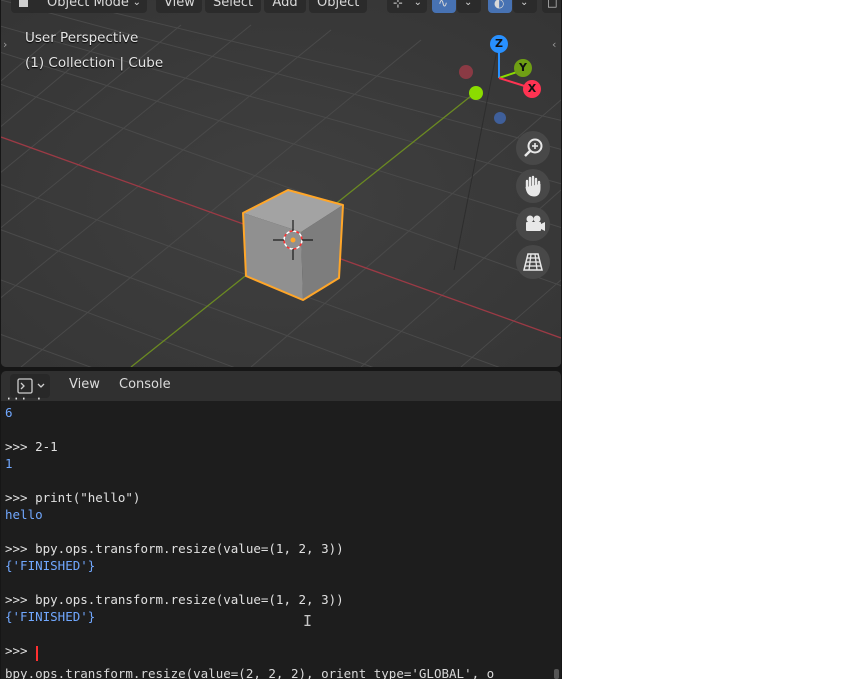 The width and height of the screenshot is (860, 679). I want to click on mode-dropdown: Object Mode ⌄, so click(88, 6).